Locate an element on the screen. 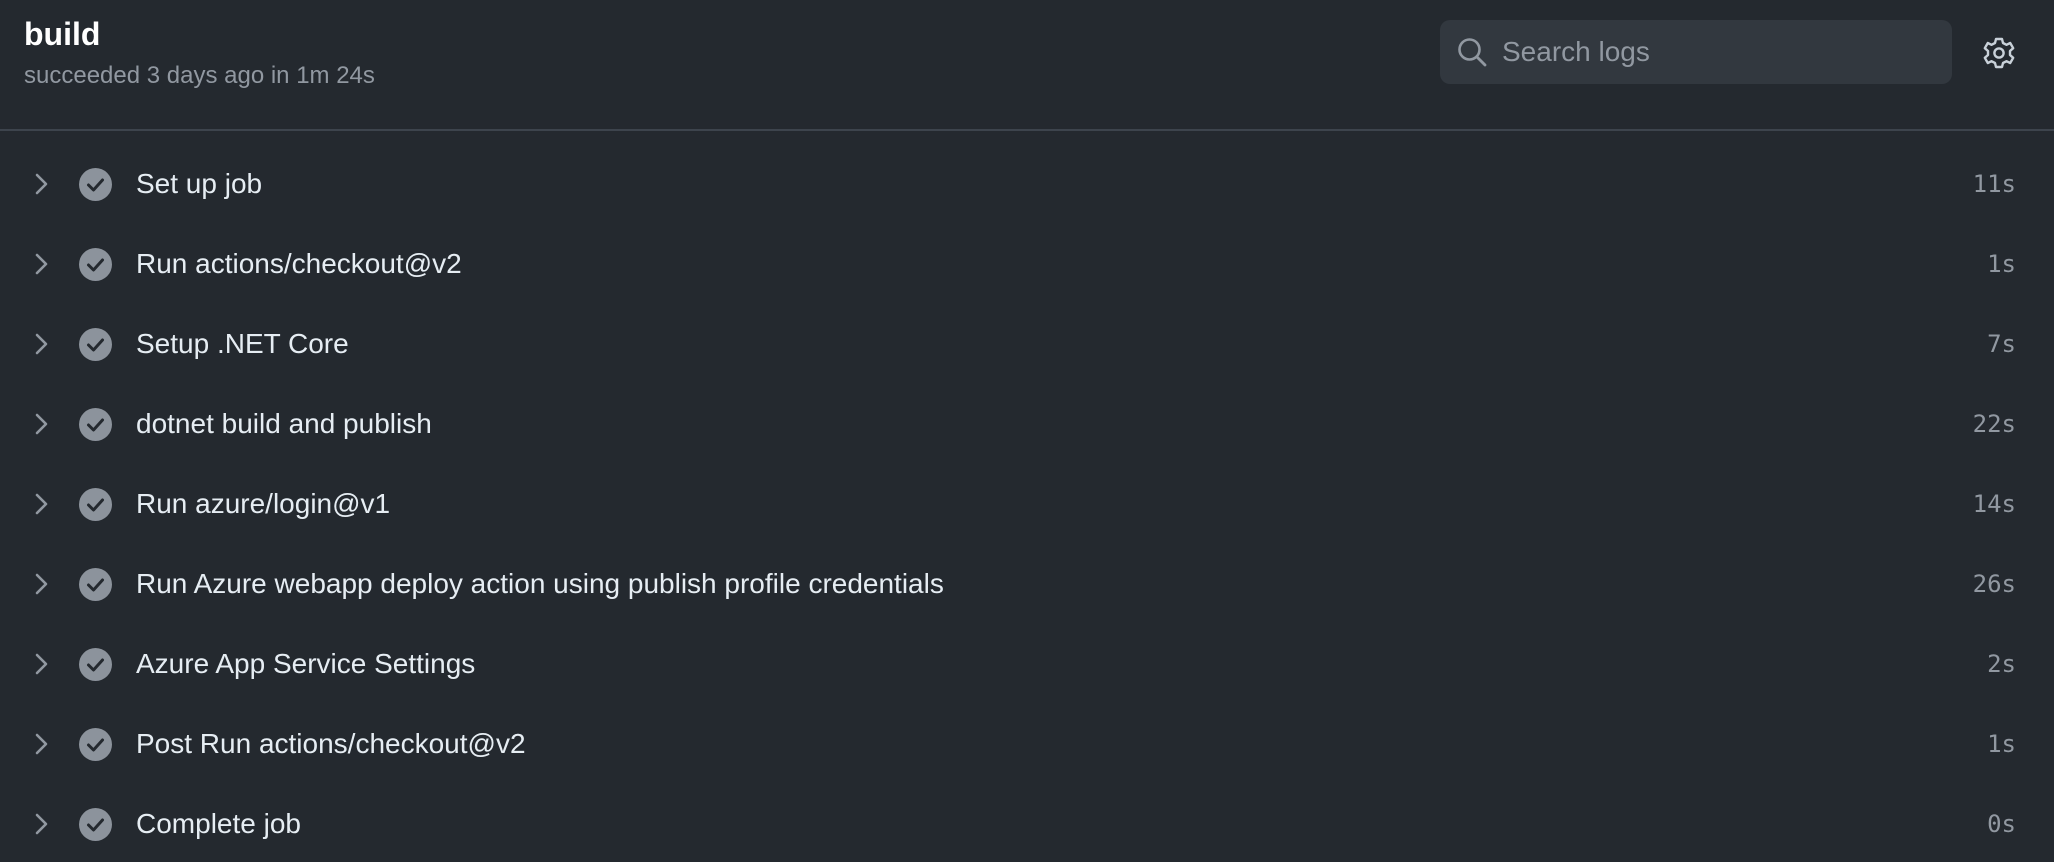  step-duration: 2s is located at coordinates (2001, 664).